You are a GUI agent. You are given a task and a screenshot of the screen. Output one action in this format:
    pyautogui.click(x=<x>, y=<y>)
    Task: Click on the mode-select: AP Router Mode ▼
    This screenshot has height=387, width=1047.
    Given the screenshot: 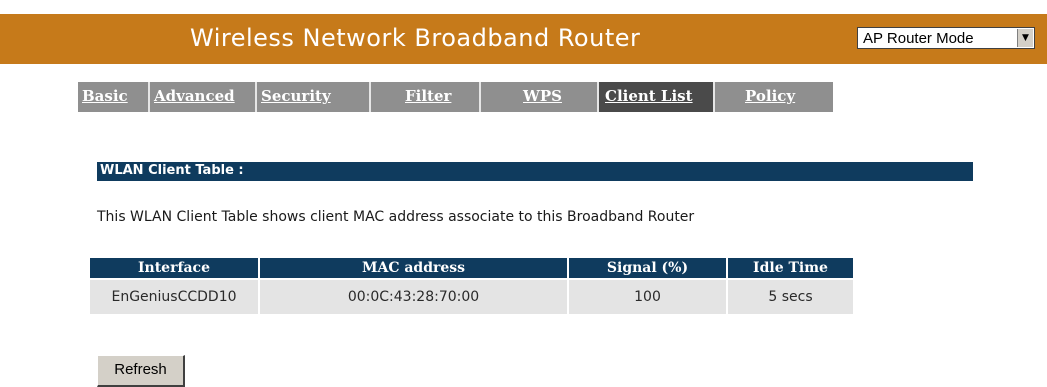 What is the action you would take?
    pyautogui.click(x=946, y=38)
    